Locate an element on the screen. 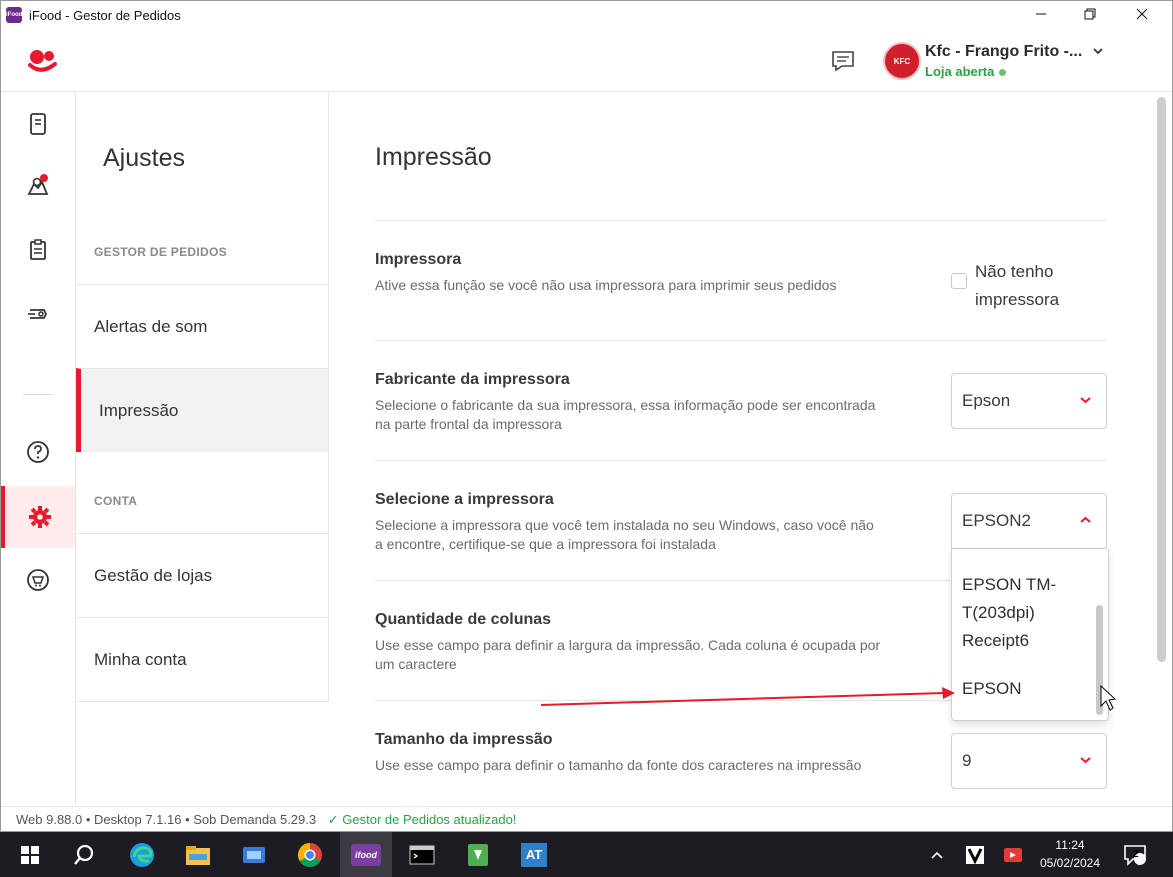 The image size is (1173, 877). restore-icon is located at coordinates (1090, 14).